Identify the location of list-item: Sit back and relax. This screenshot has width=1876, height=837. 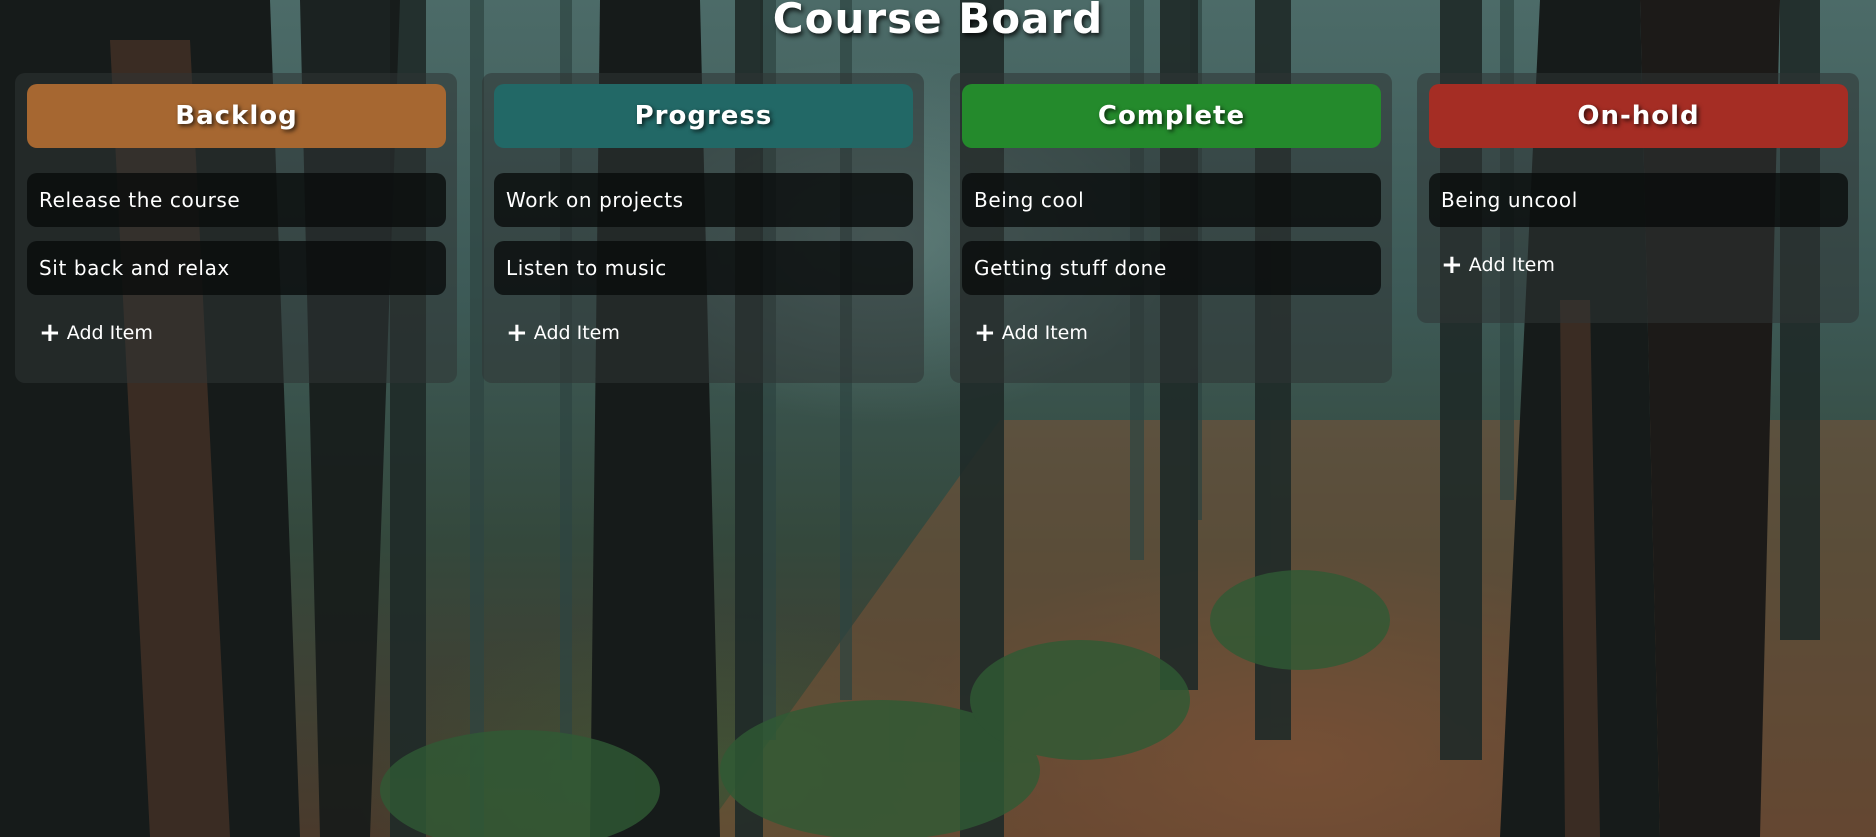
(236, 268).